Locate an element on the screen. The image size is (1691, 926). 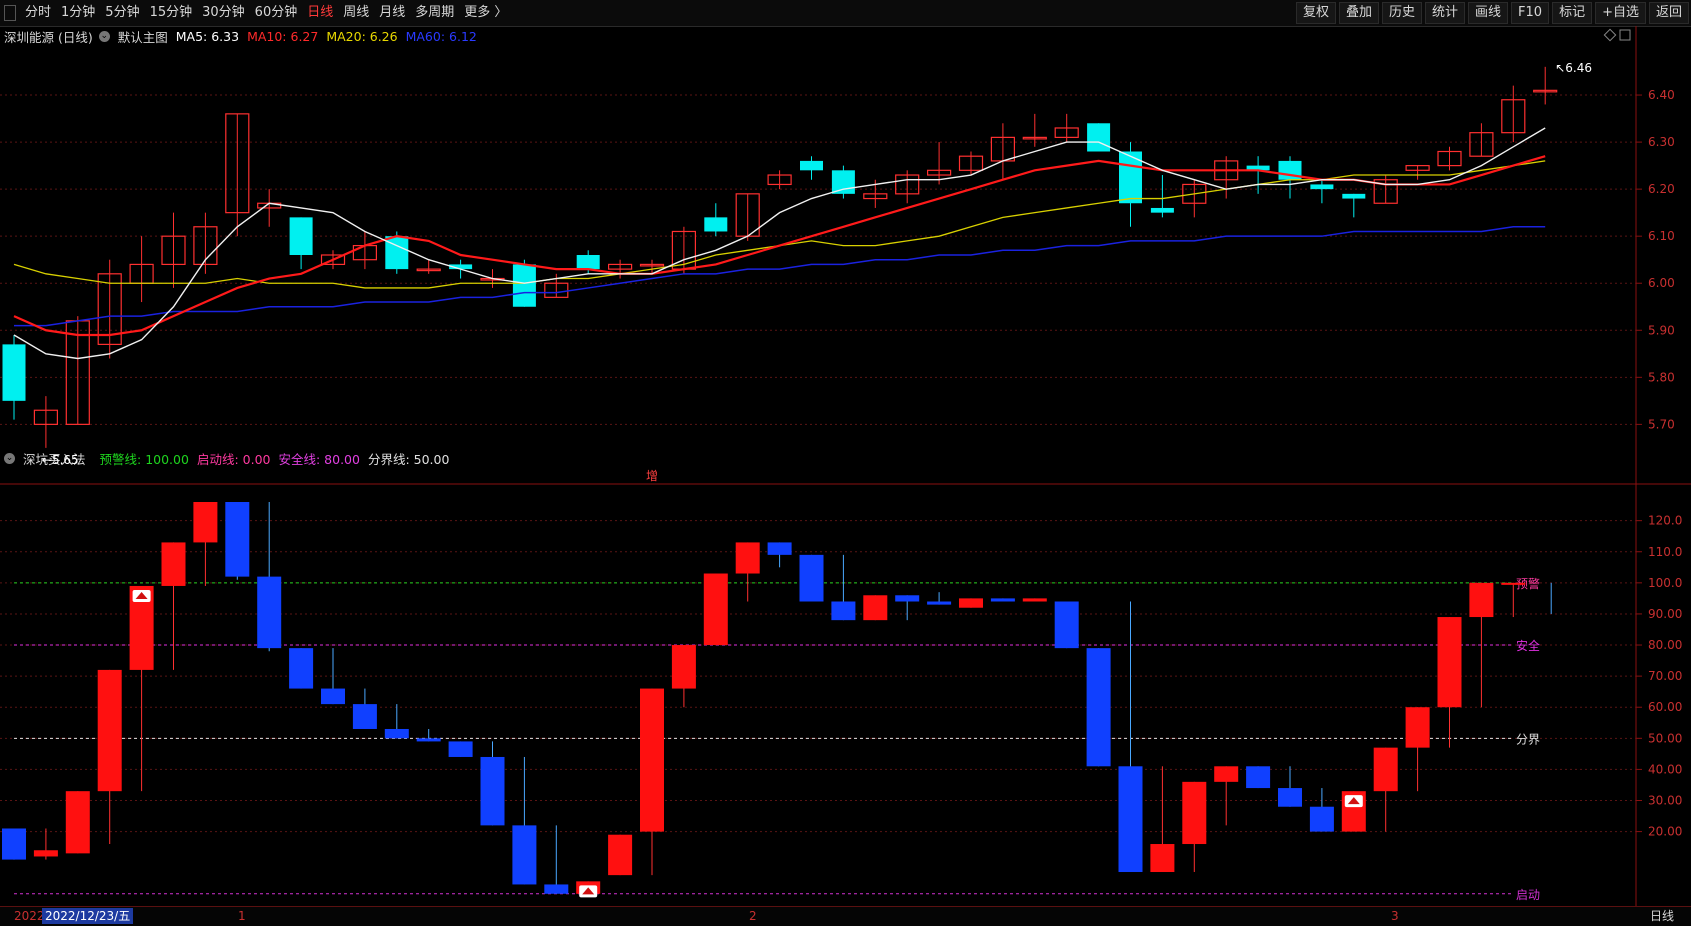
level-label-safe: 安全 is located at coordinates (1528, 645).